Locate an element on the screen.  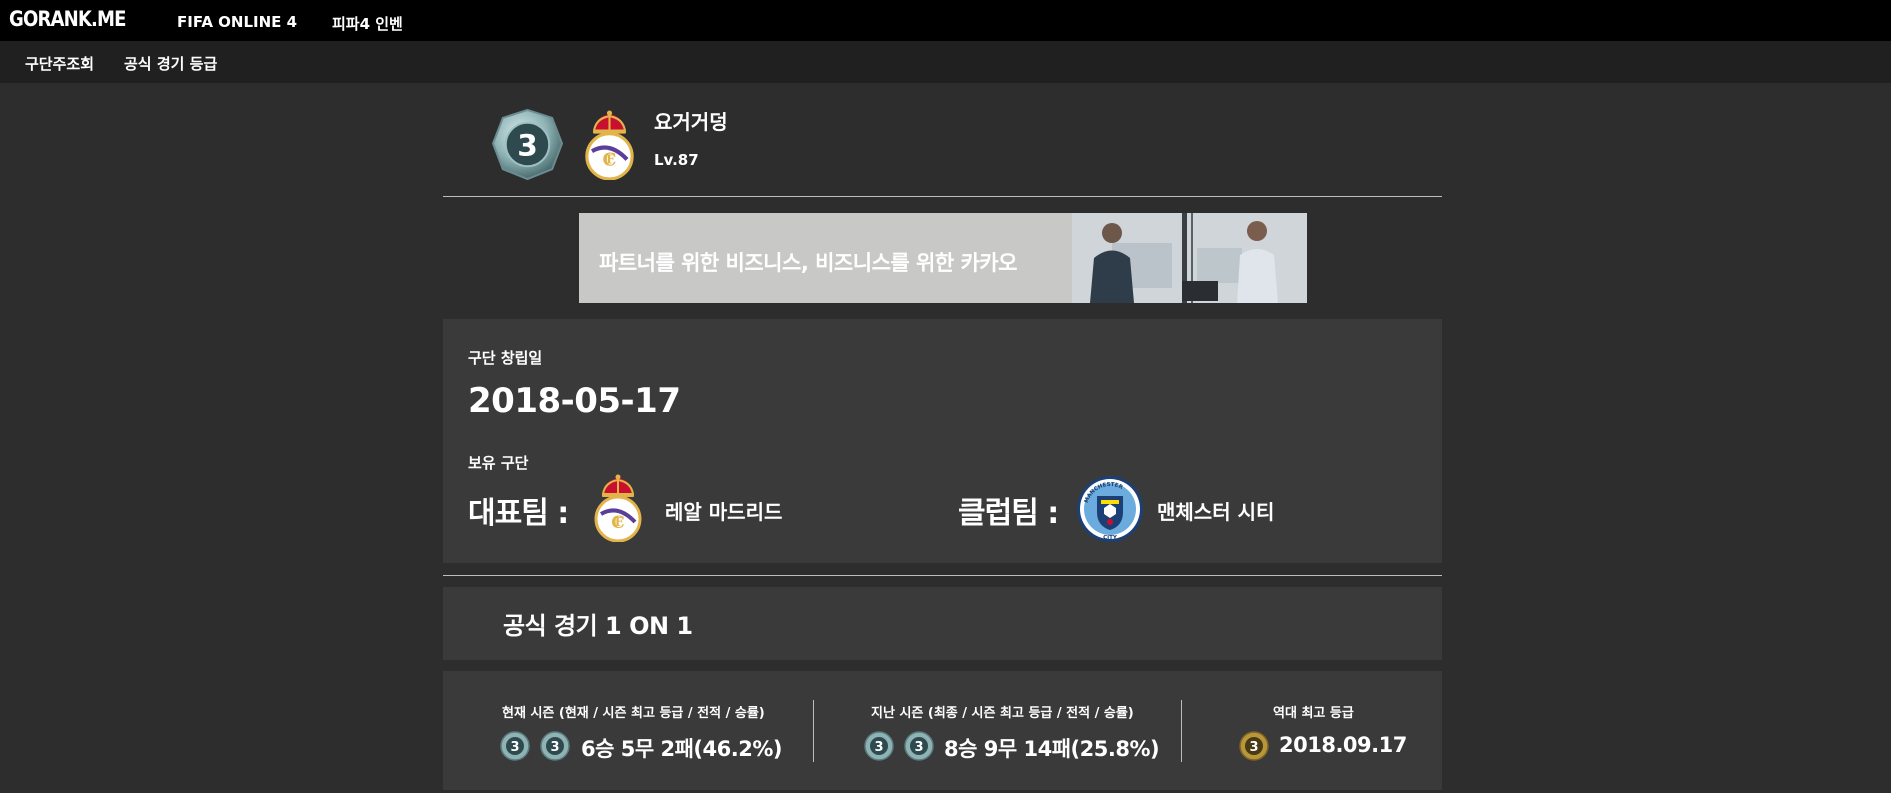
match-stats-panel is located at coordinates (942, 730).